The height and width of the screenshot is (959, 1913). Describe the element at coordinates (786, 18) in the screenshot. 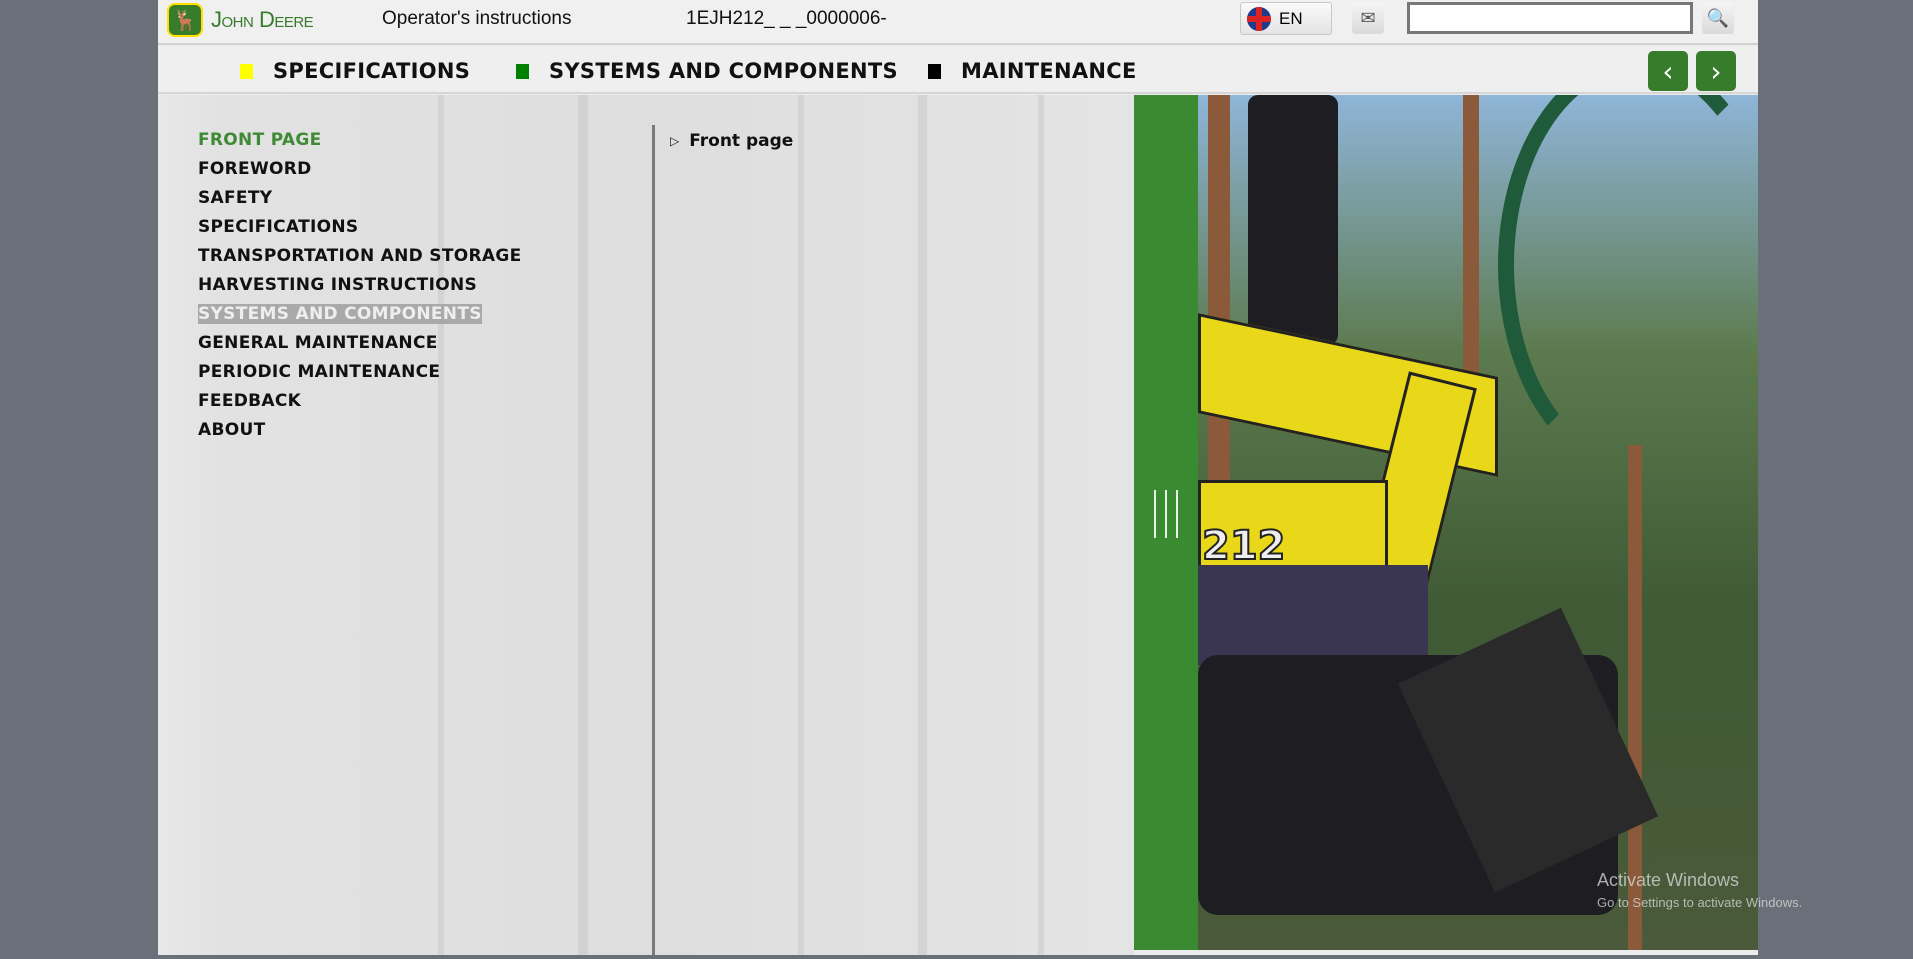

I see `document-code: 1EJH212_ _ _0000006-` at that location.